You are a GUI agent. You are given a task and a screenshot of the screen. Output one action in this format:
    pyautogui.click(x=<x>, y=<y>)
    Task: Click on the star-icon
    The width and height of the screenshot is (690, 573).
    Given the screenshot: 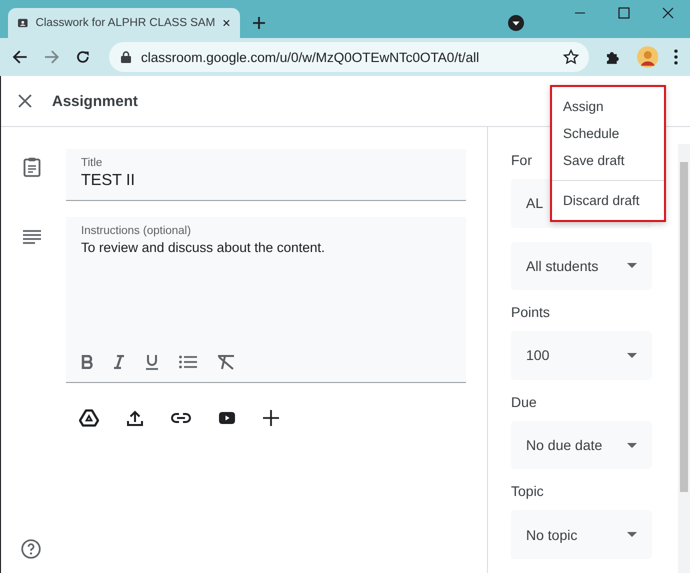 What is the action you would take?
    pyautogui.click(x=570, y=57)
    